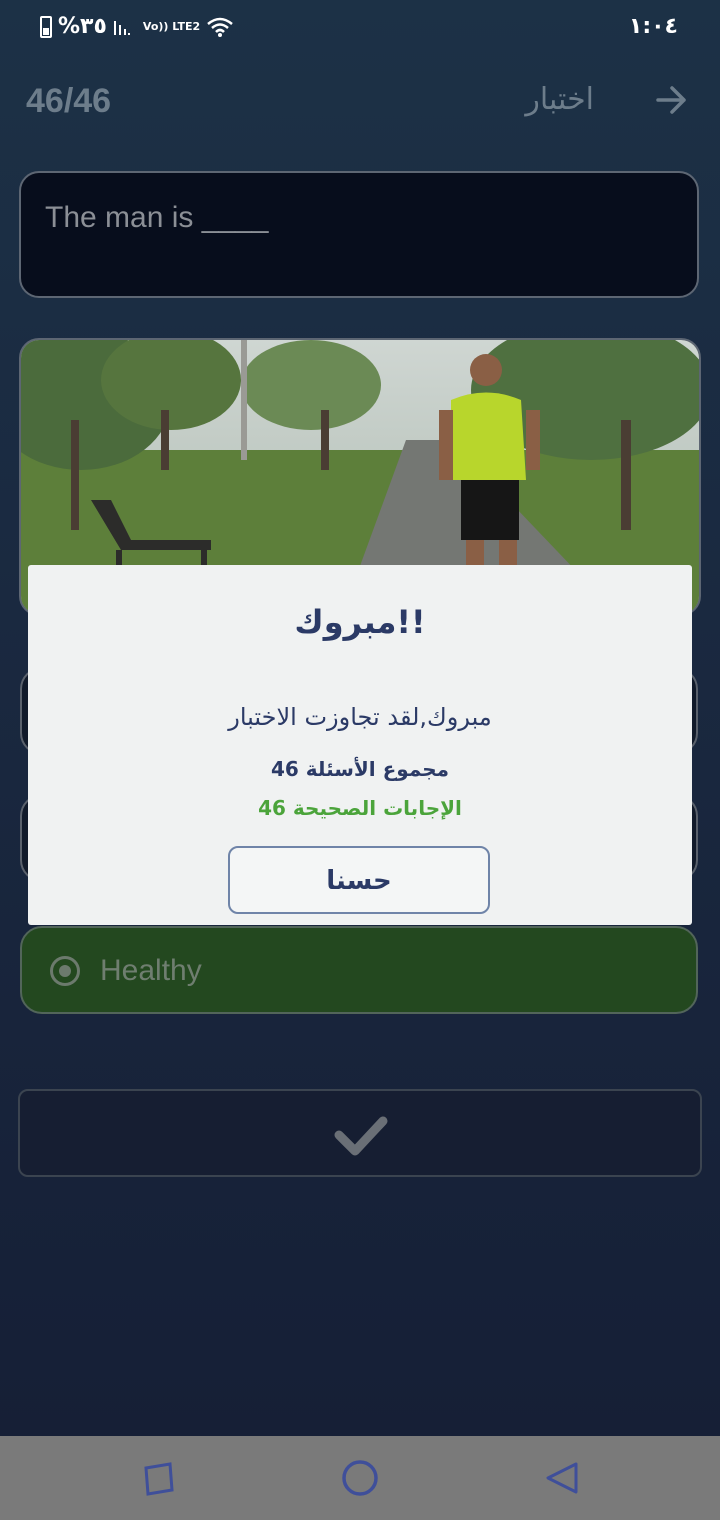  Describe the element at coordinates (171, 26) in the screenshot. I see `network-label: Vo)) LTE2` at that location.